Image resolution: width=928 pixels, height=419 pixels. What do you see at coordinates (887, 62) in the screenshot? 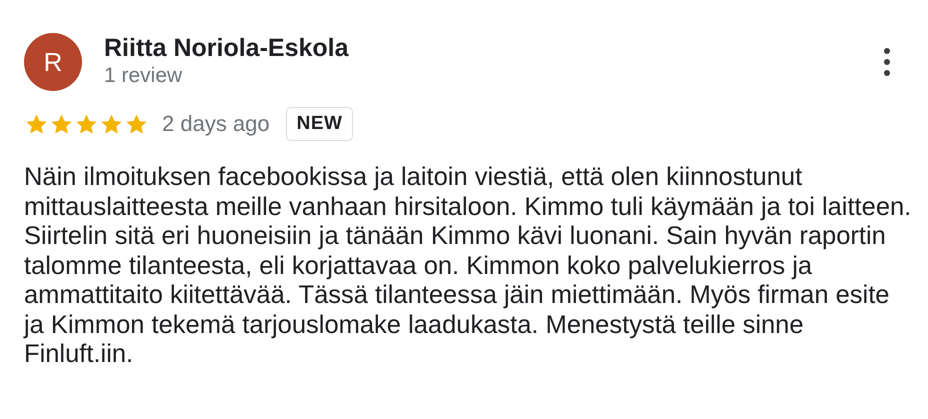
I see `more-options-icon` at bounding box center [887, 62].